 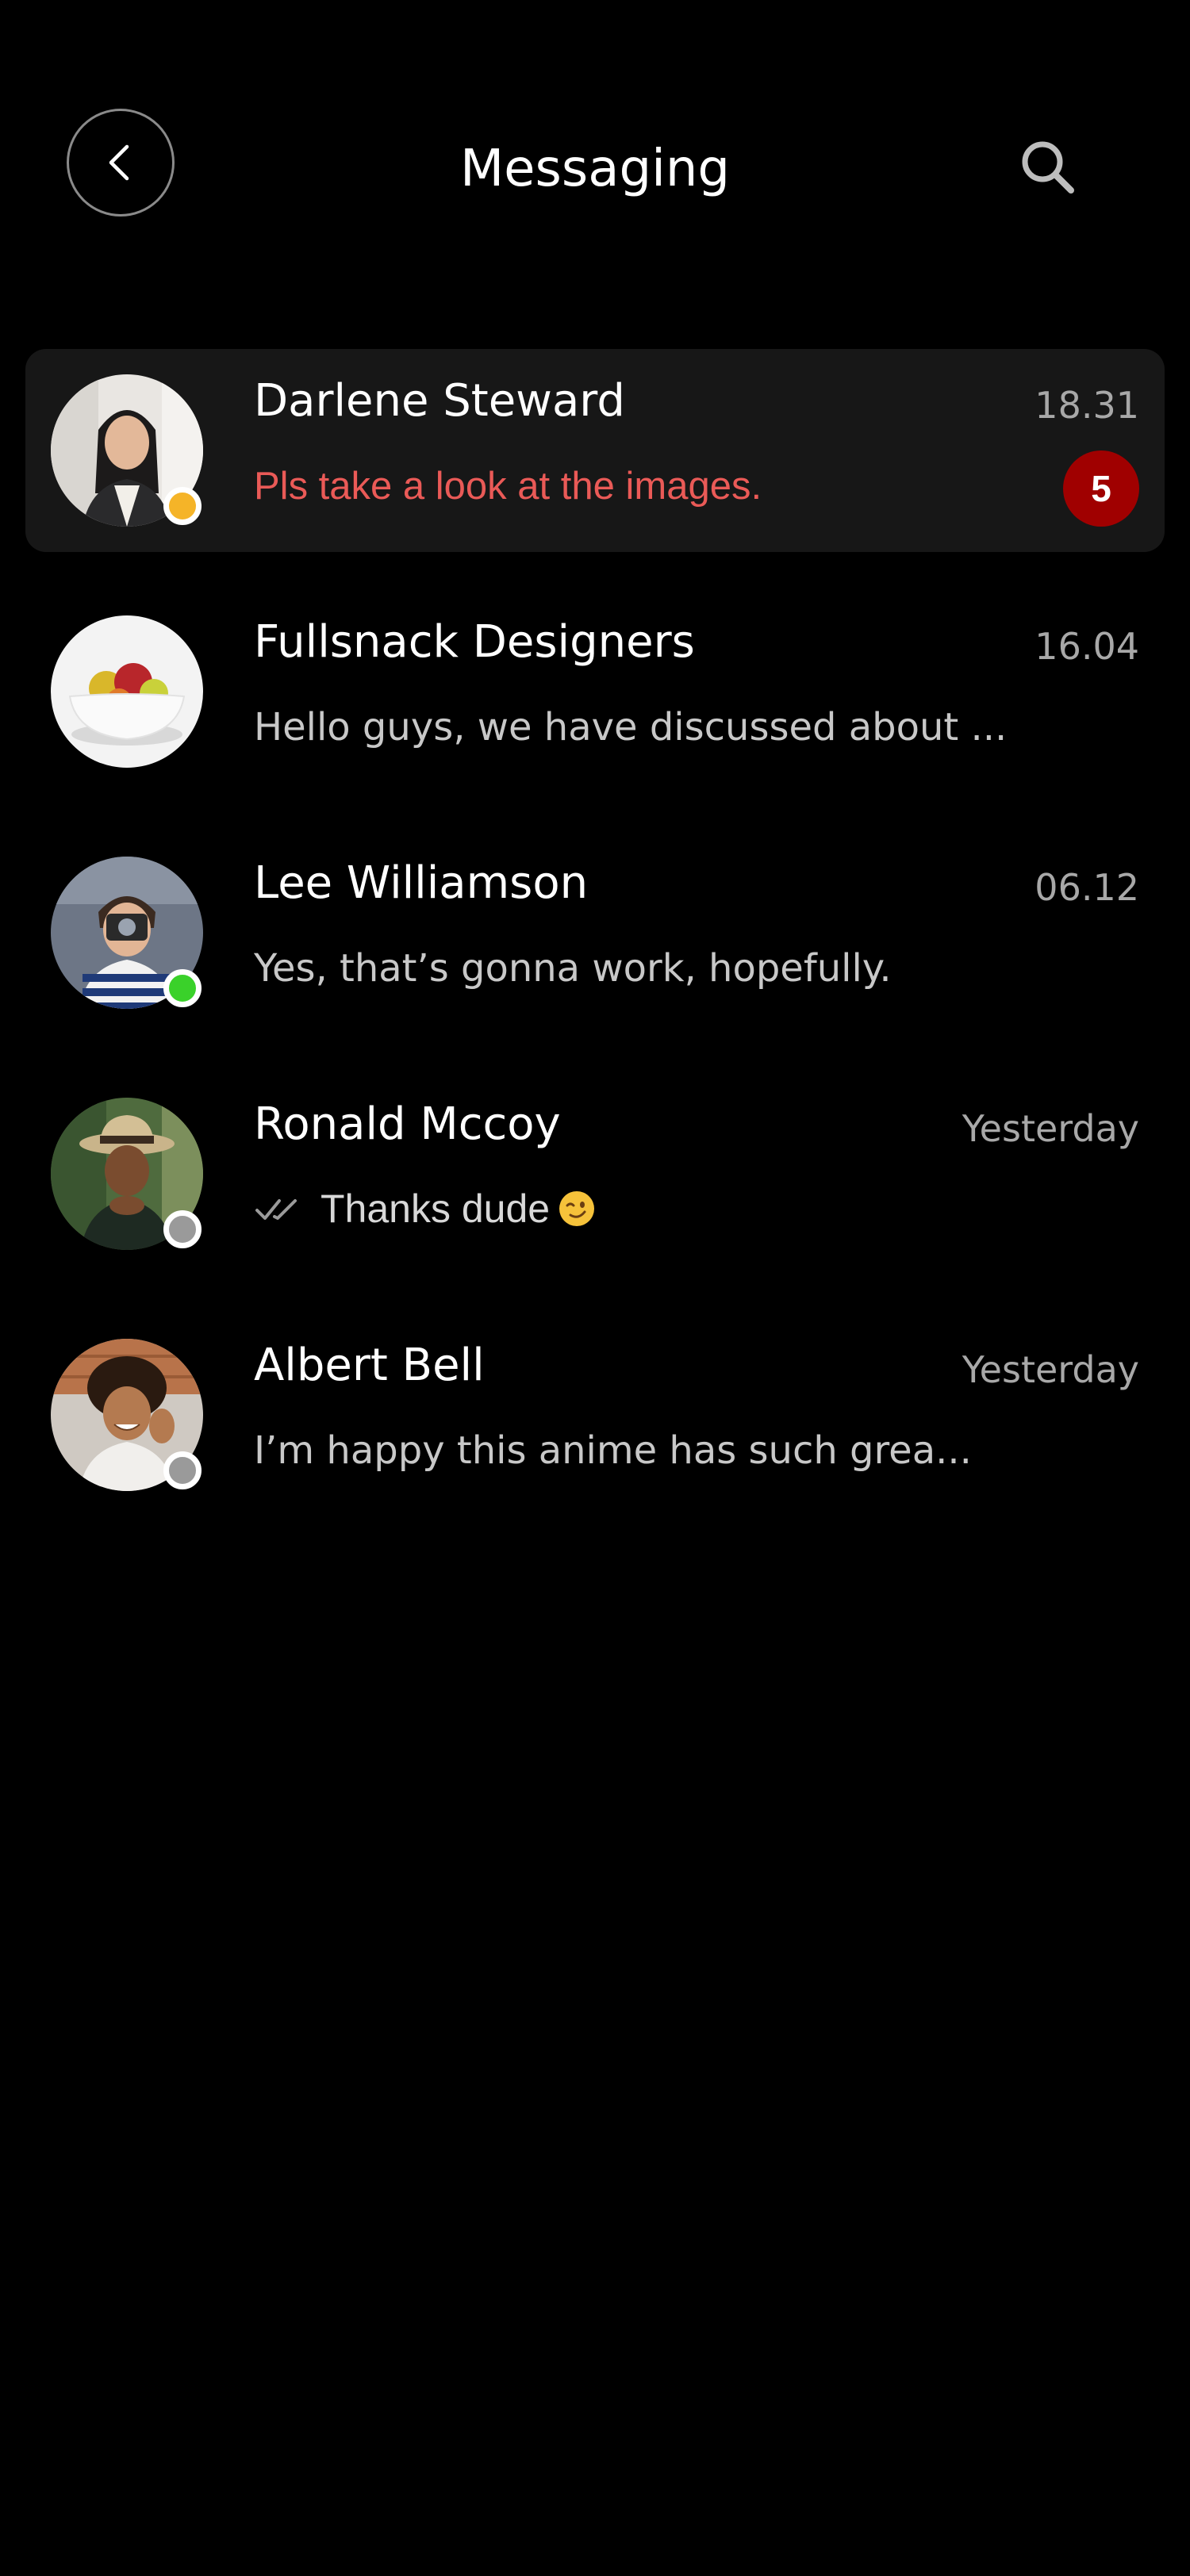 I want to click on search-button, so click(x=1047, y=166).